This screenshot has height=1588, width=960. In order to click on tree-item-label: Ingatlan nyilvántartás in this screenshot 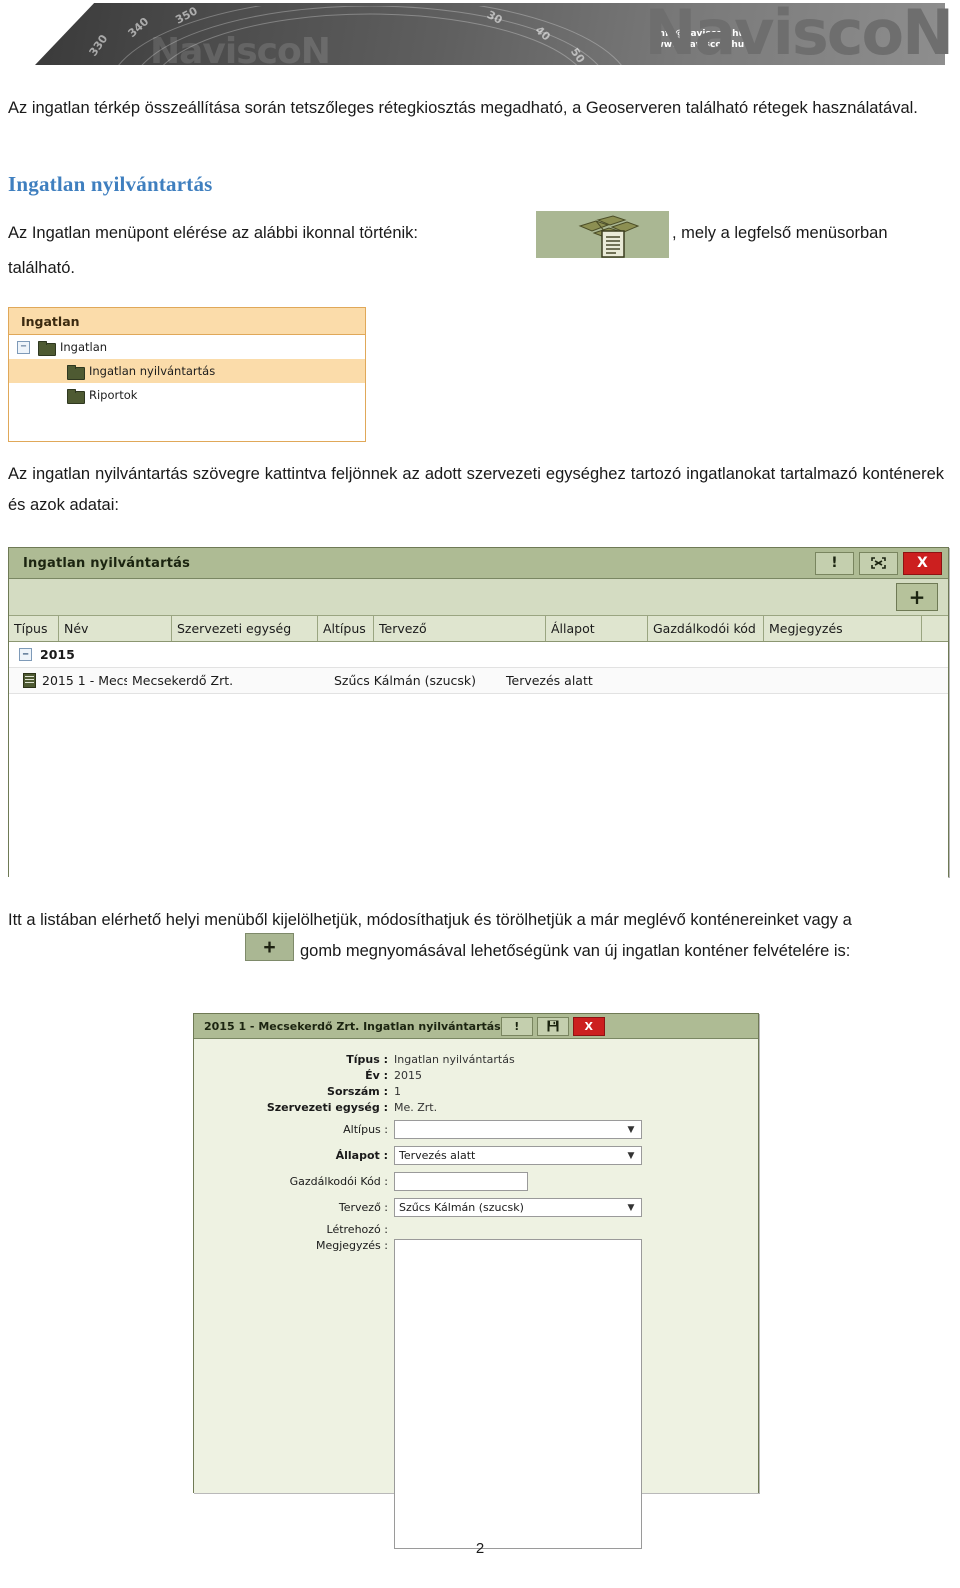, I will do `click(152, 371)`.